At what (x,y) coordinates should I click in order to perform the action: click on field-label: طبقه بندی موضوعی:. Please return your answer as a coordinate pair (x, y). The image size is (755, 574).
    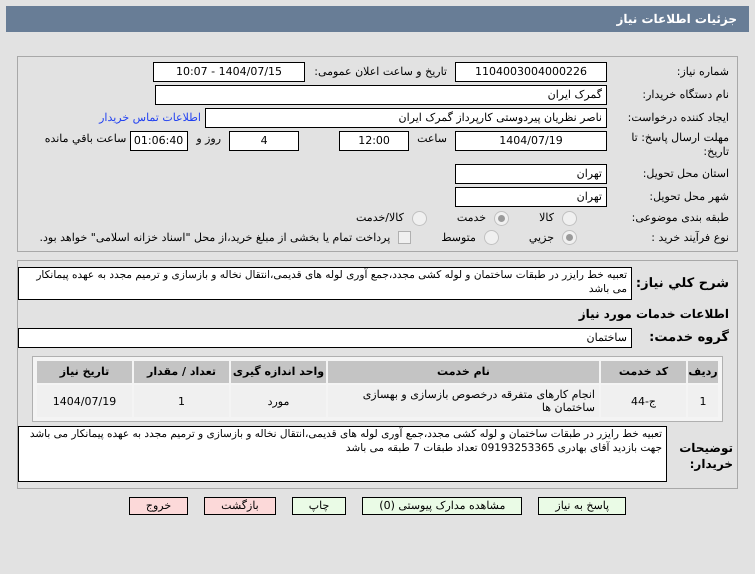
    Looking at the image, I should click on (680, 218).